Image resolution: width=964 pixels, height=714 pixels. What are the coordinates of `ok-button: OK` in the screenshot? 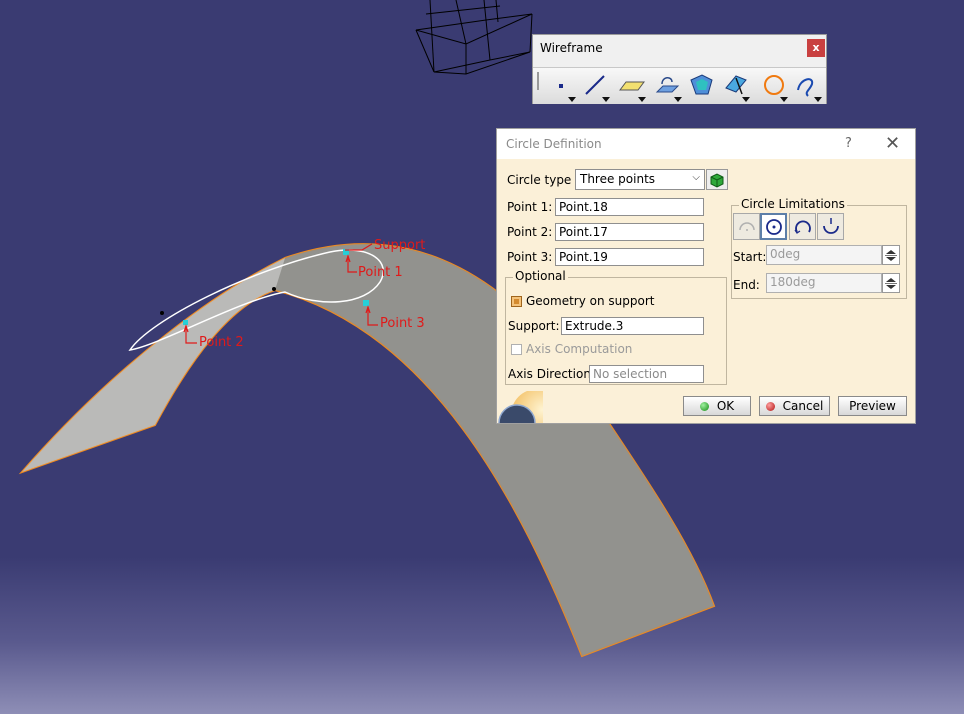 It's located at (717, 406).